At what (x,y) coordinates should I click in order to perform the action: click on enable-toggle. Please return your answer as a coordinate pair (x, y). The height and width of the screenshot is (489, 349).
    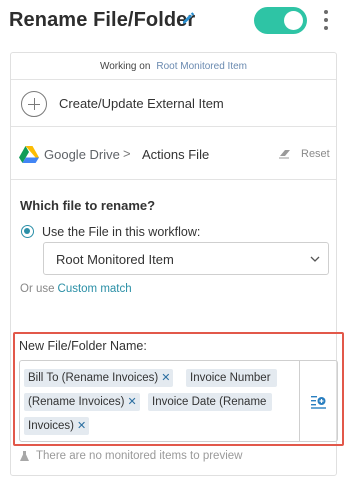
    Looking at the image, I should click on (280, 20).